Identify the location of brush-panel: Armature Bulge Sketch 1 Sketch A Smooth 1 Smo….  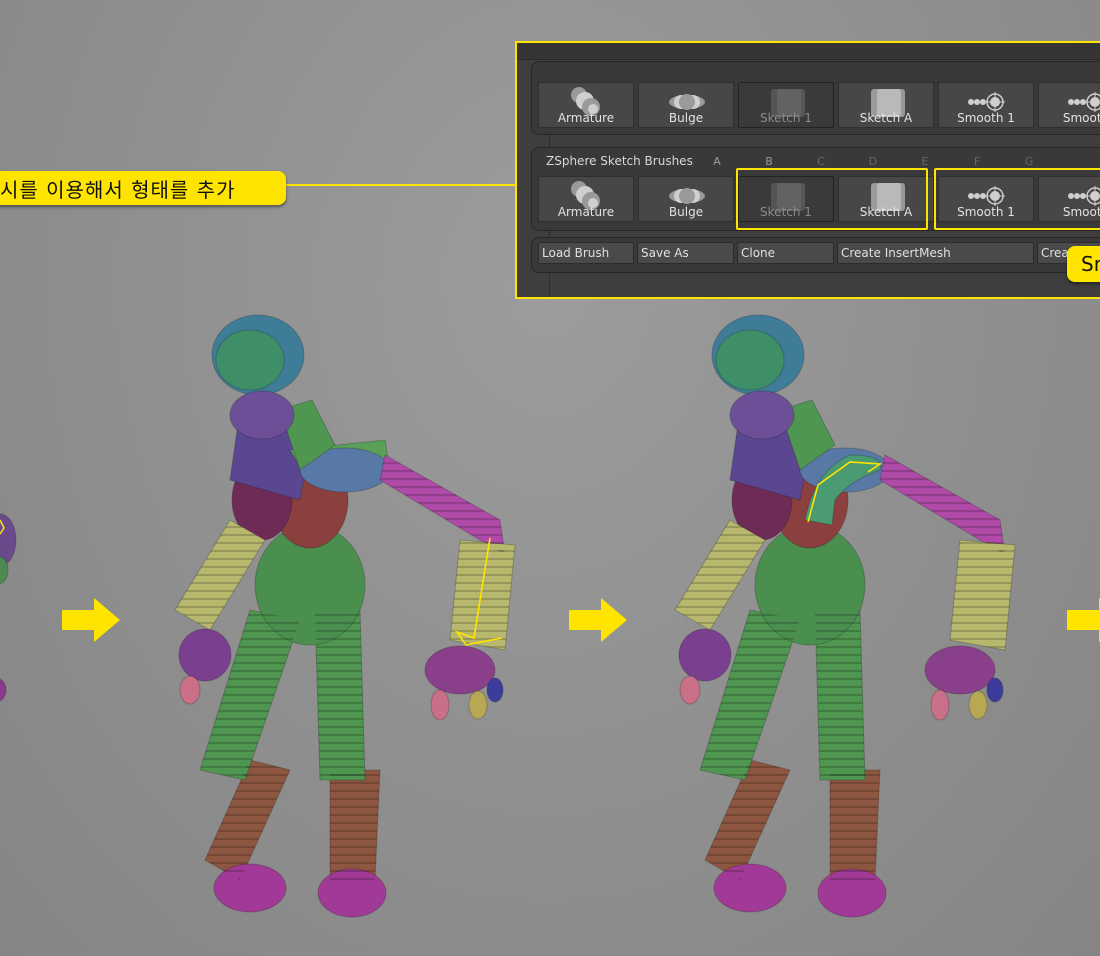
(807, 170).